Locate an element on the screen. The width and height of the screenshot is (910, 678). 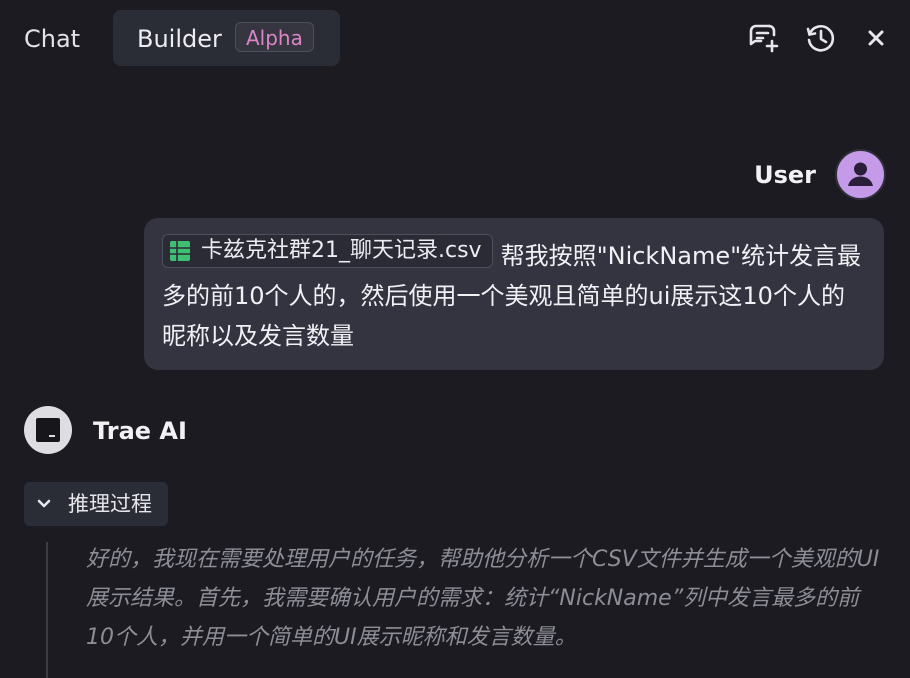
new-chat-button is located at coordinates (764, 38).